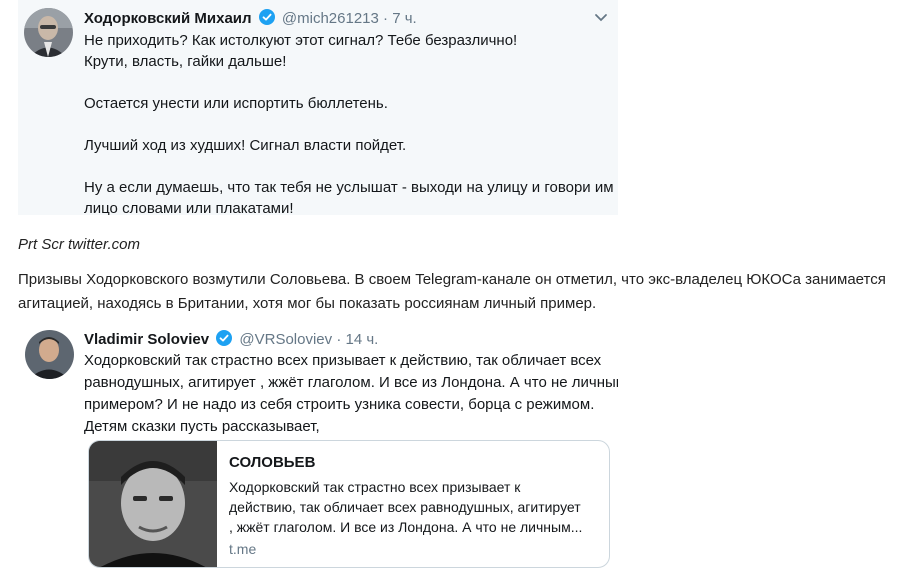 The height and width of the screenshot is (571, 918). Describe the element at coordinates (146, 339) in the screenshot. I see `author-name: Vladimir Soloviev` at that location.